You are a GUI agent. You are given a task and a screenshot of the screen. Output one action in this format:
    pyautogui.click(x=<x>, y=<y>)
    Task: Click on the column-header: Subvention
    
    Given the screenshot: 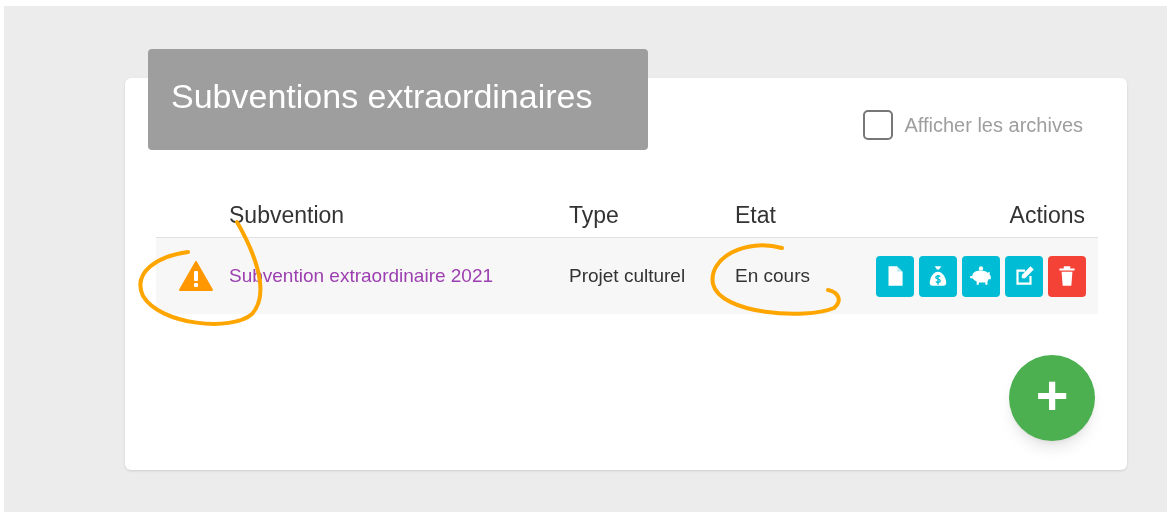 What is the action you would take?
    pyautogui.click(x=287, y=215)
    